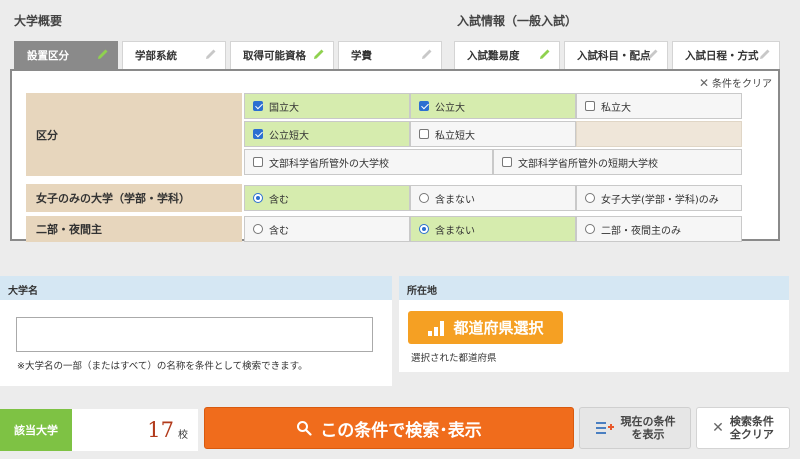  Describe the element at coordinates (450, 108) in the screenshot. I see `option-label: 公立大` at that location.